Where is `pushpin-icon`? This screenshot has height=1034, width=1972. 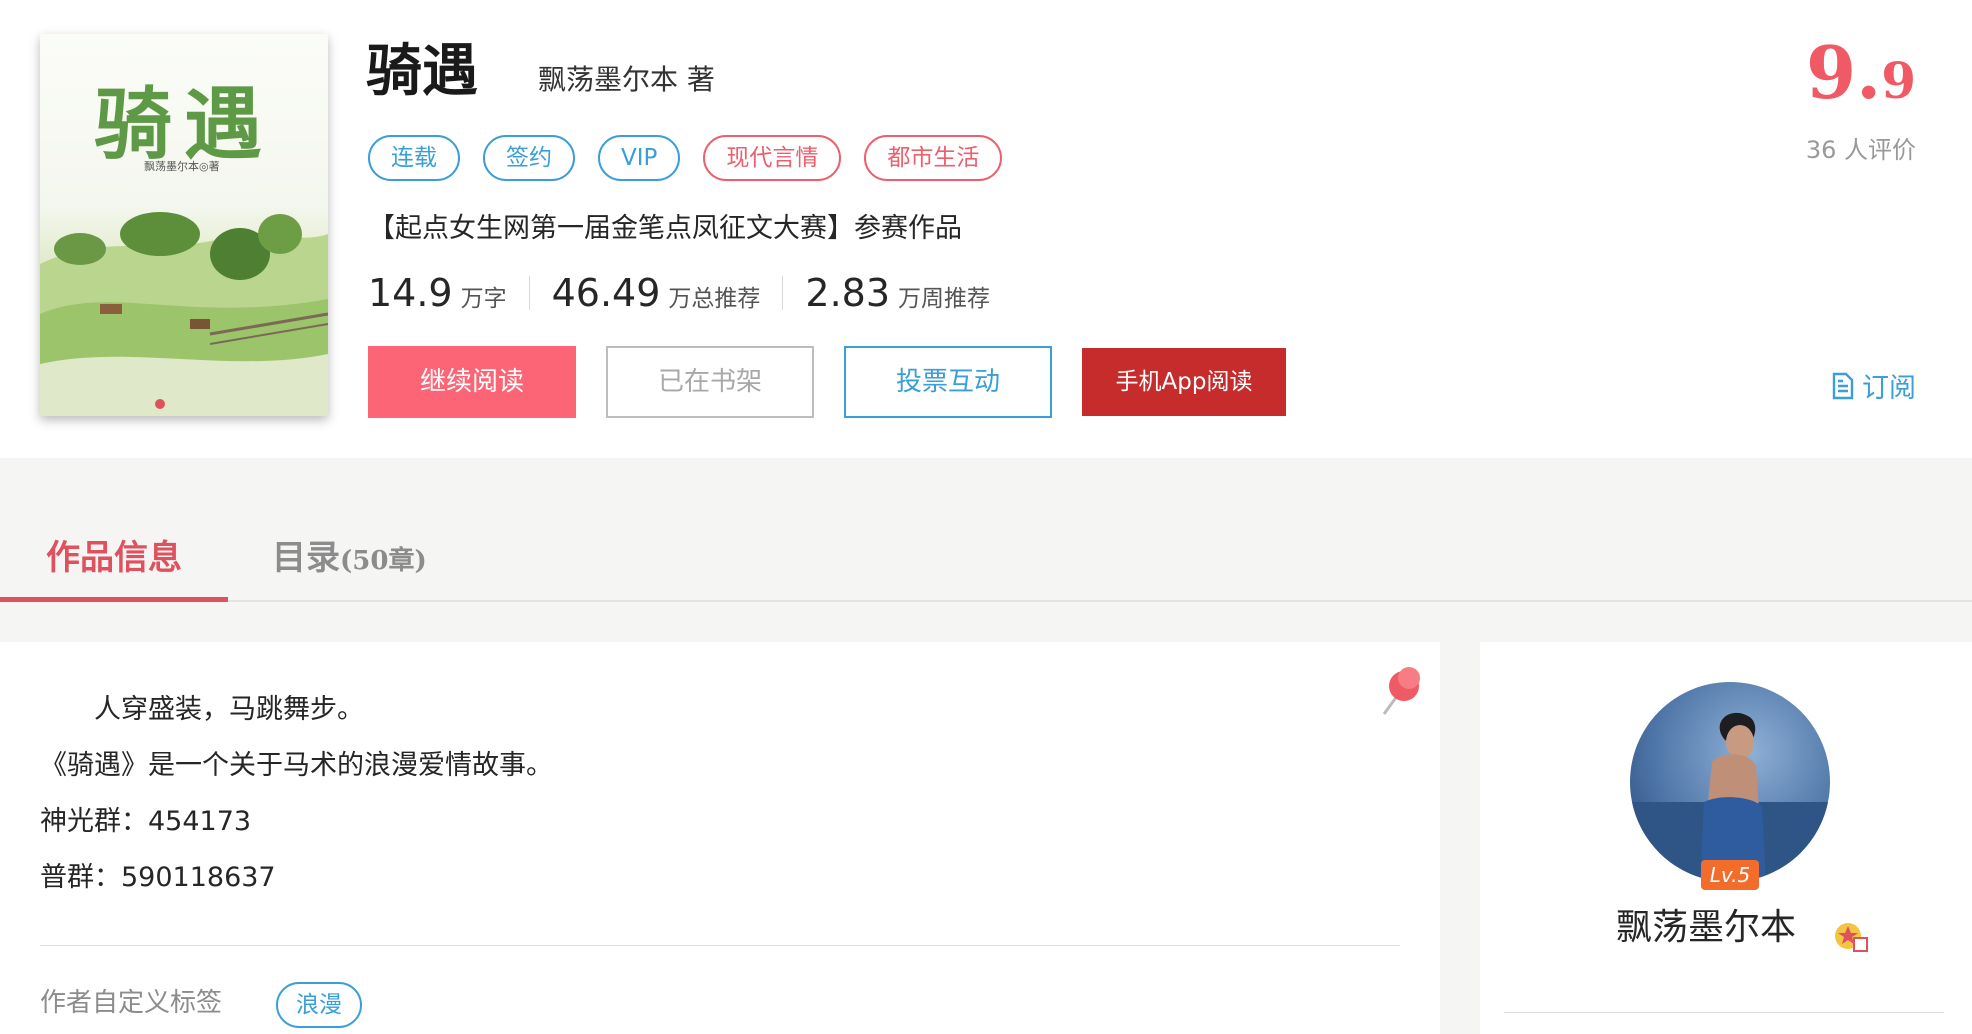
pushpin-icon is located at coordinates (1401, 691).